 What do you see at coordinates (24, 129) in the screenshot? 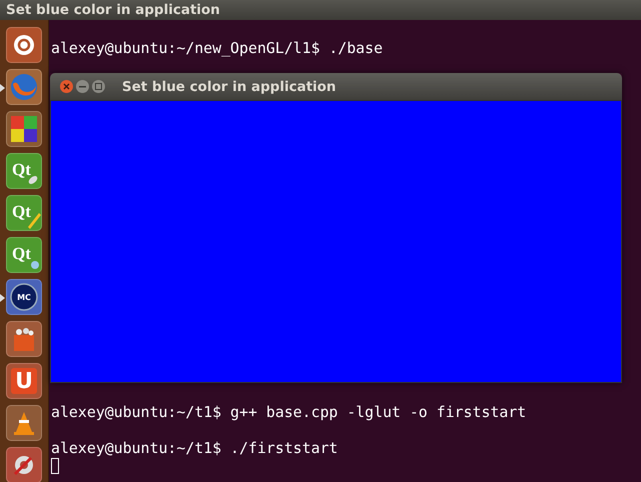
I see `cube-icon` at bounding box center [24, 129].